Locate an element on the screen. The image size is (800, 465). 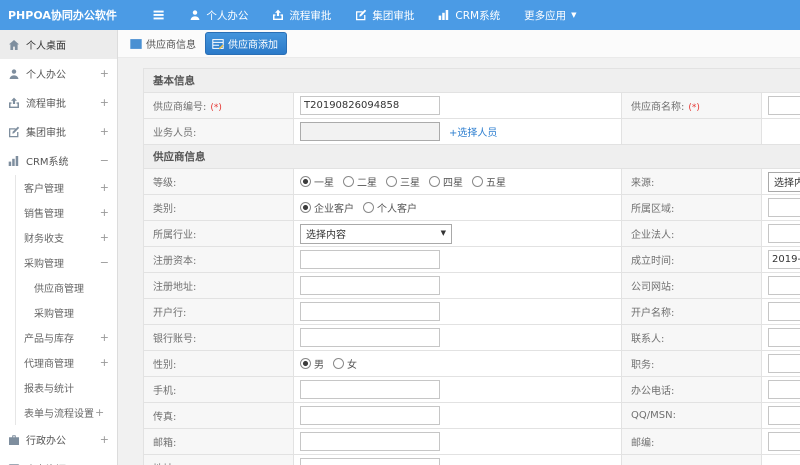
source-select: 选择内容▼ is located at coordinates (784, 181).